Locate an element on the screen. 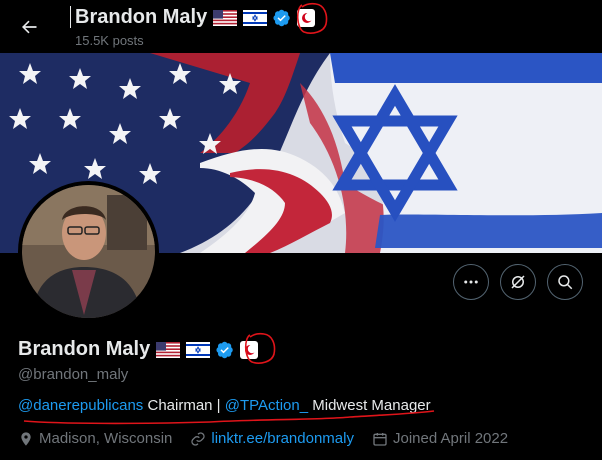 This screenshot has width=602, height=460. profile-actions is located at coordinates (518, 282).